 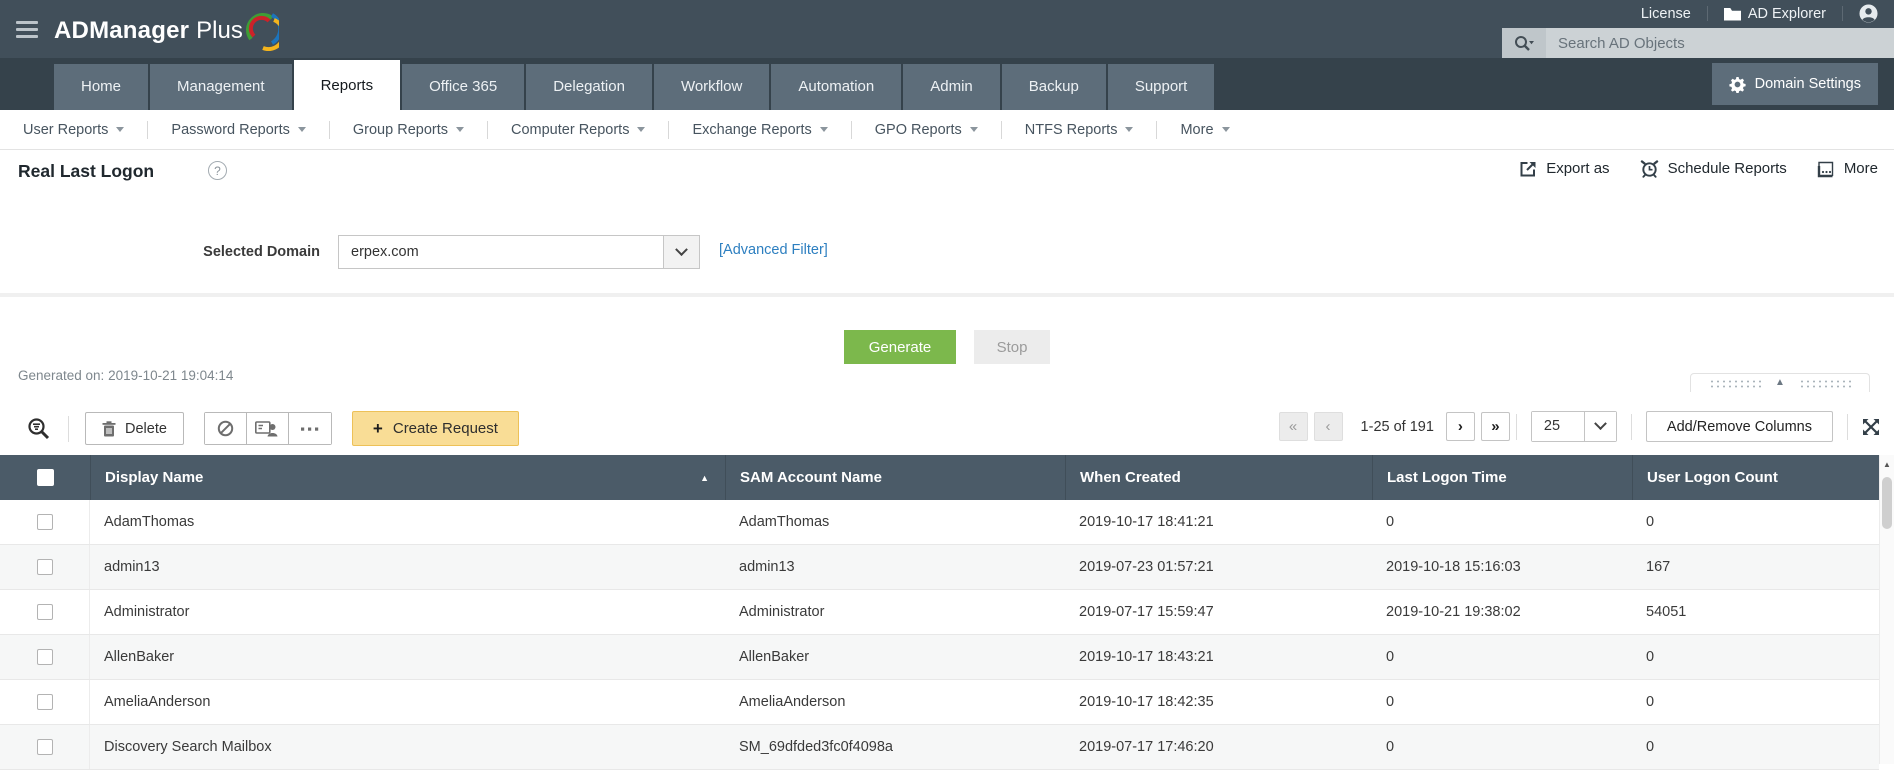 I want to click on advanced-filter-link: [Advanced Filter], so click(x=773, y=250).